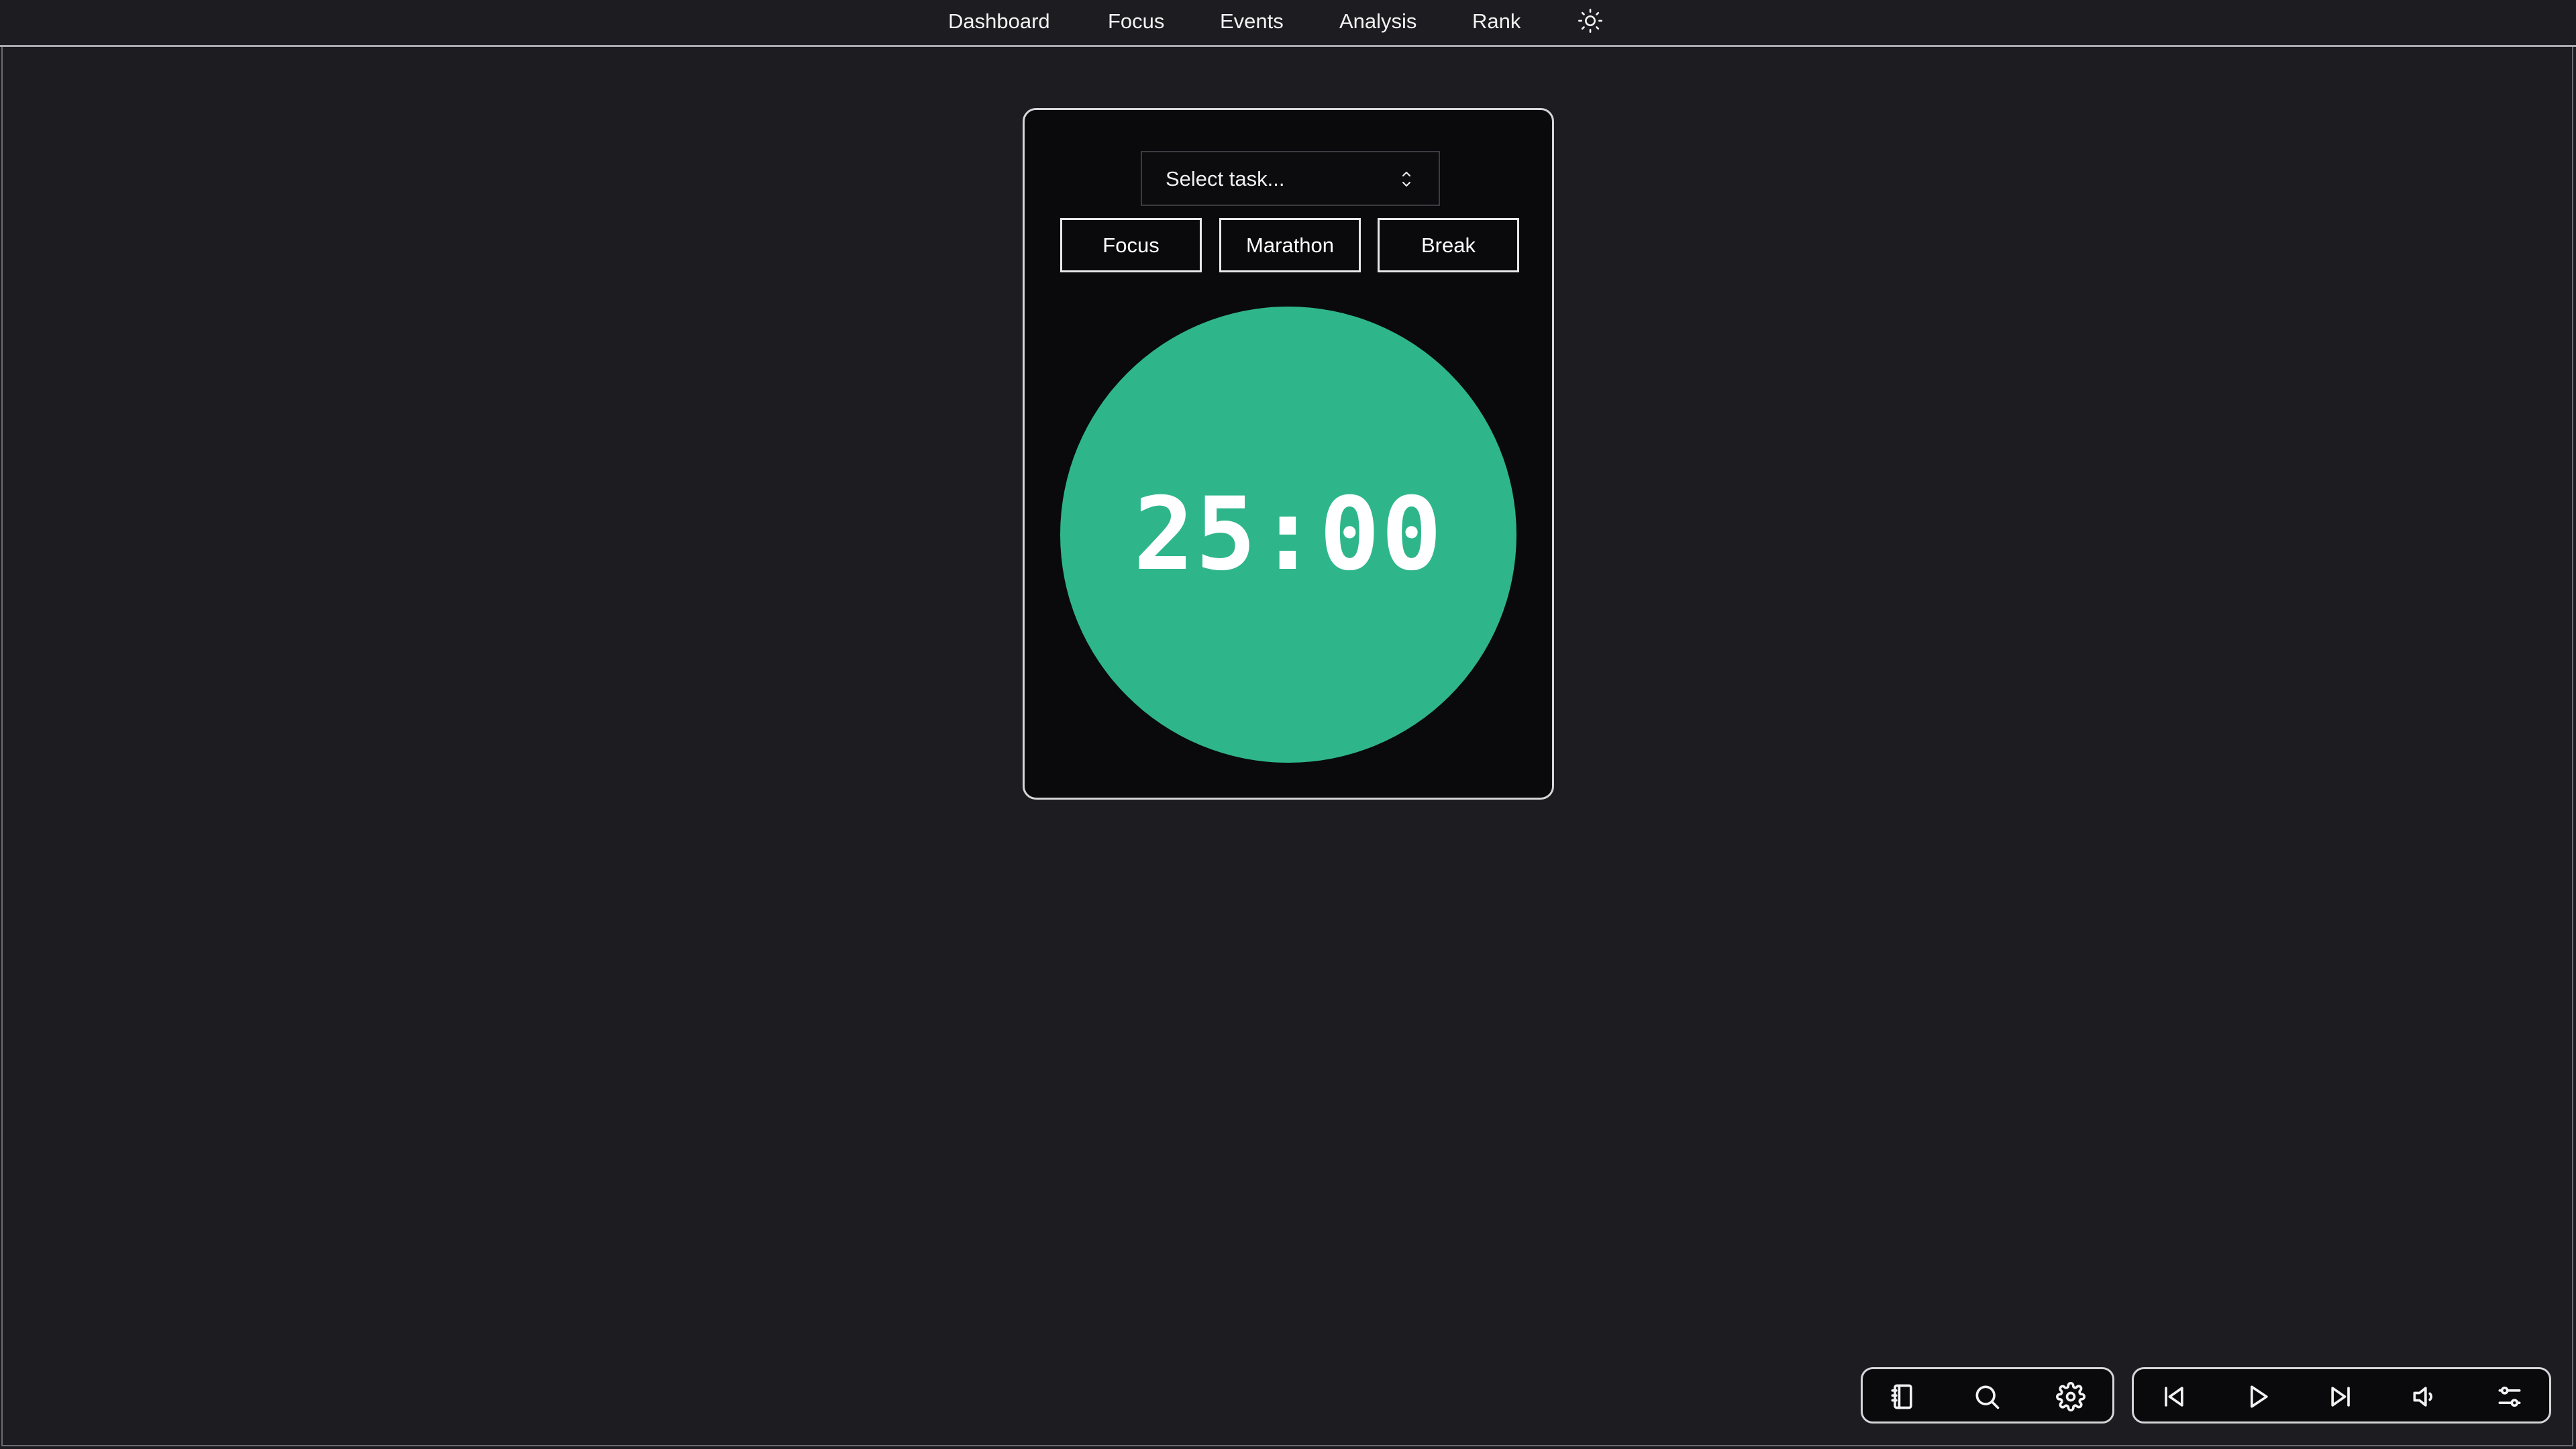 The image size is (2576, 1449). I want to click on search-icon, so click(1987, 1396).